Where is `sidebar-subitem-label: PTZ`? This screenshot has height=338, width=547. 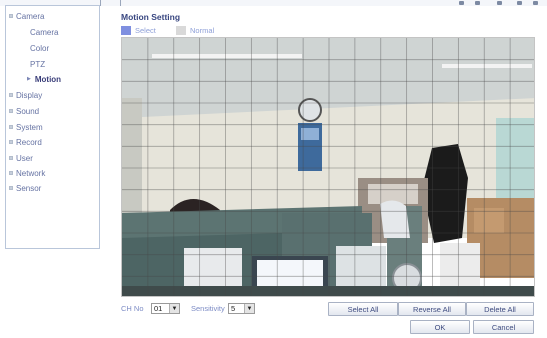 sidebar-subitem-label: PTZ is located at coordinates (38, 64).